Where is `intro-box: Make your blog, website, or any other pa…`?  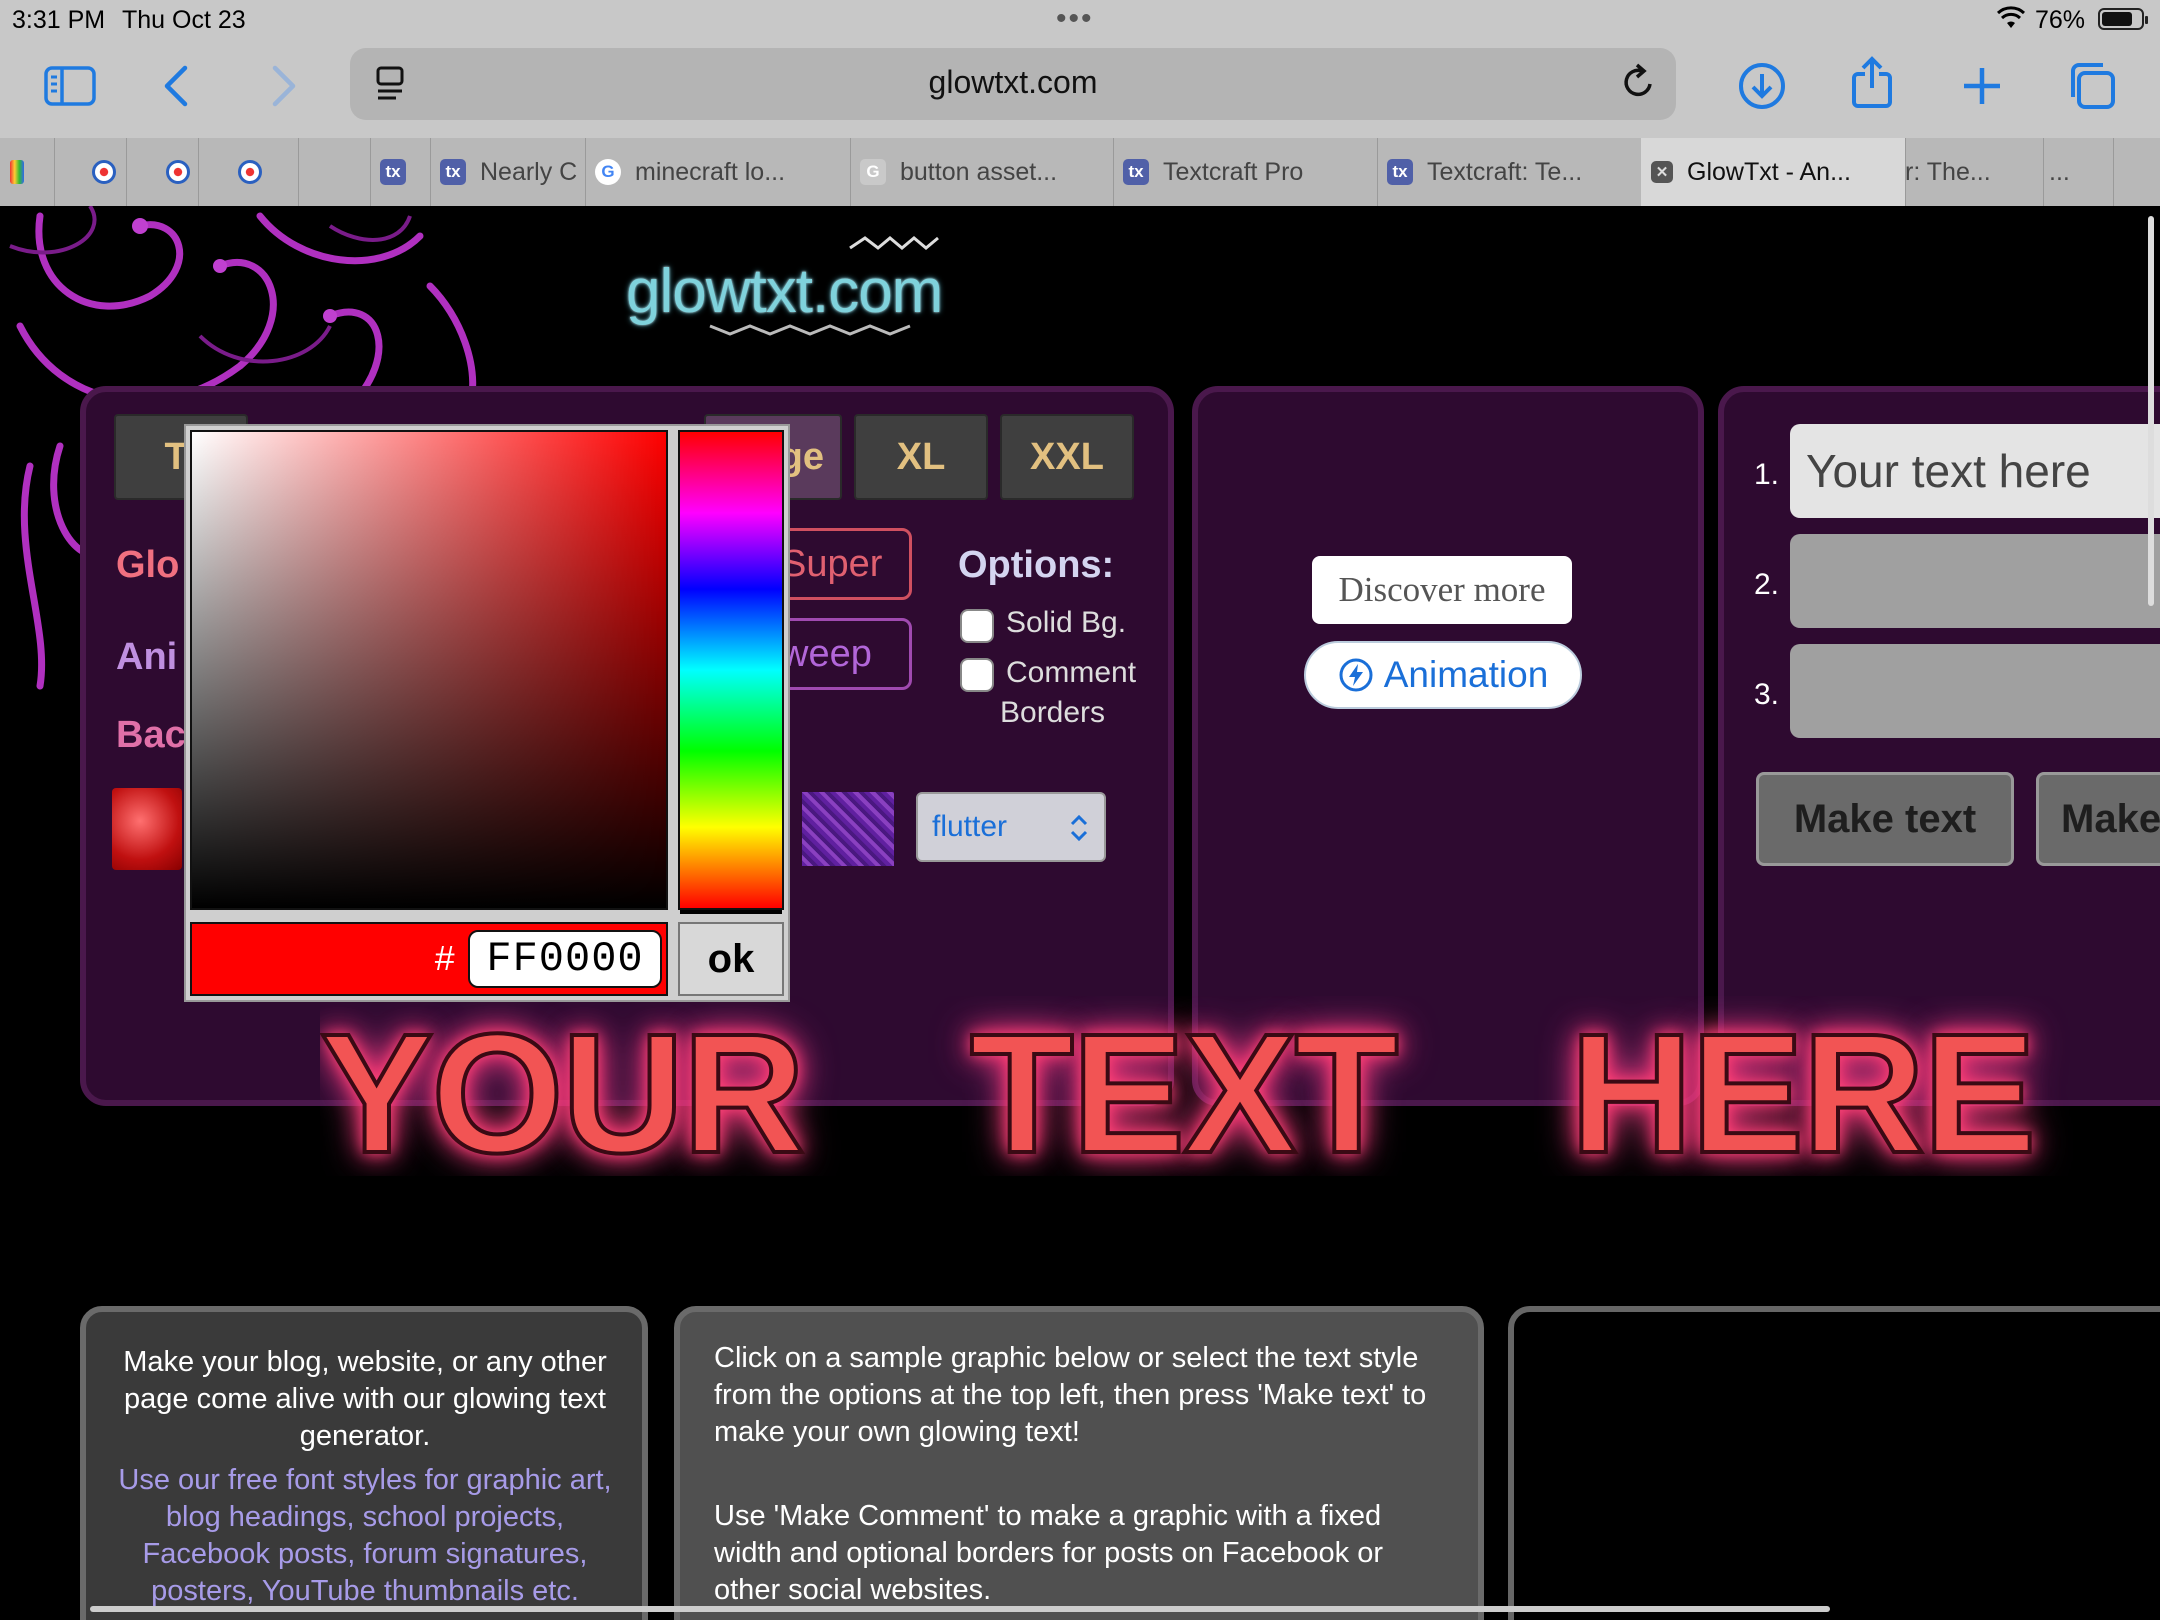 intro-box: Make your blog, website, or any other pa… is located at coordinates (364, 1463).